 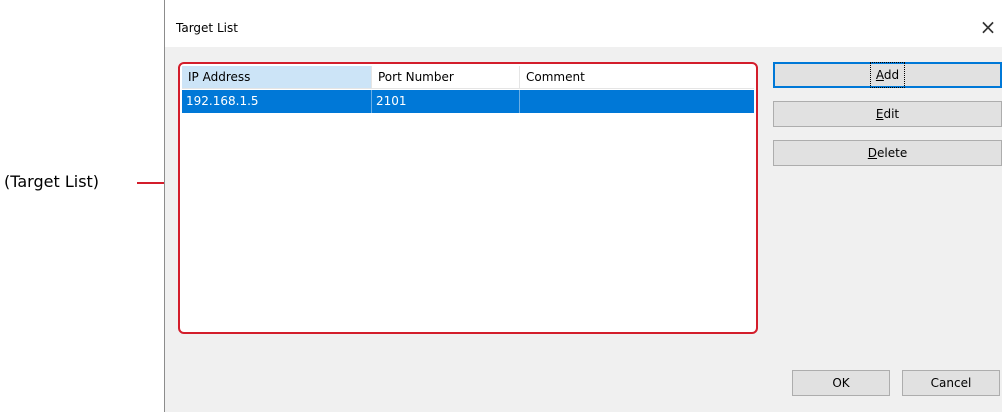 I want to click on cell-port-number: 2101, so click(x=446, y=101).